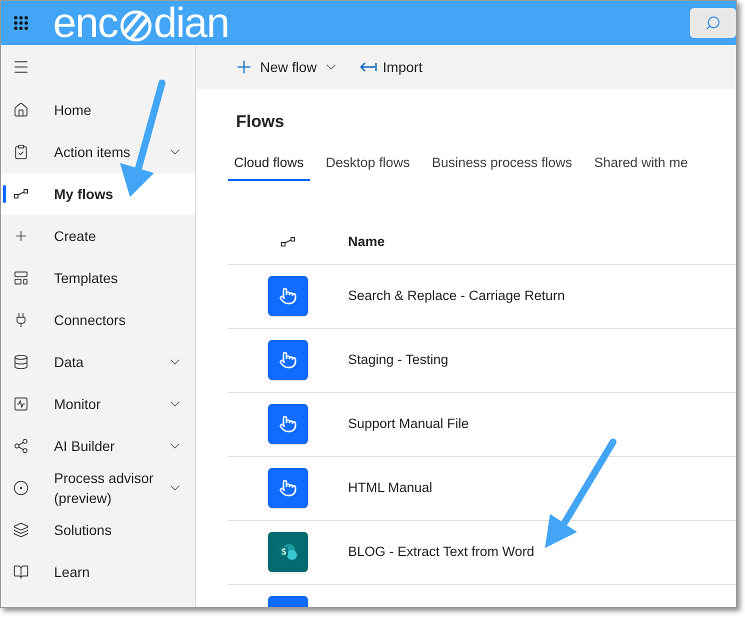  What do you see at coordinates (21, 488) in the screenshot?
I see `process-icon` at bounding box center [21, 488].